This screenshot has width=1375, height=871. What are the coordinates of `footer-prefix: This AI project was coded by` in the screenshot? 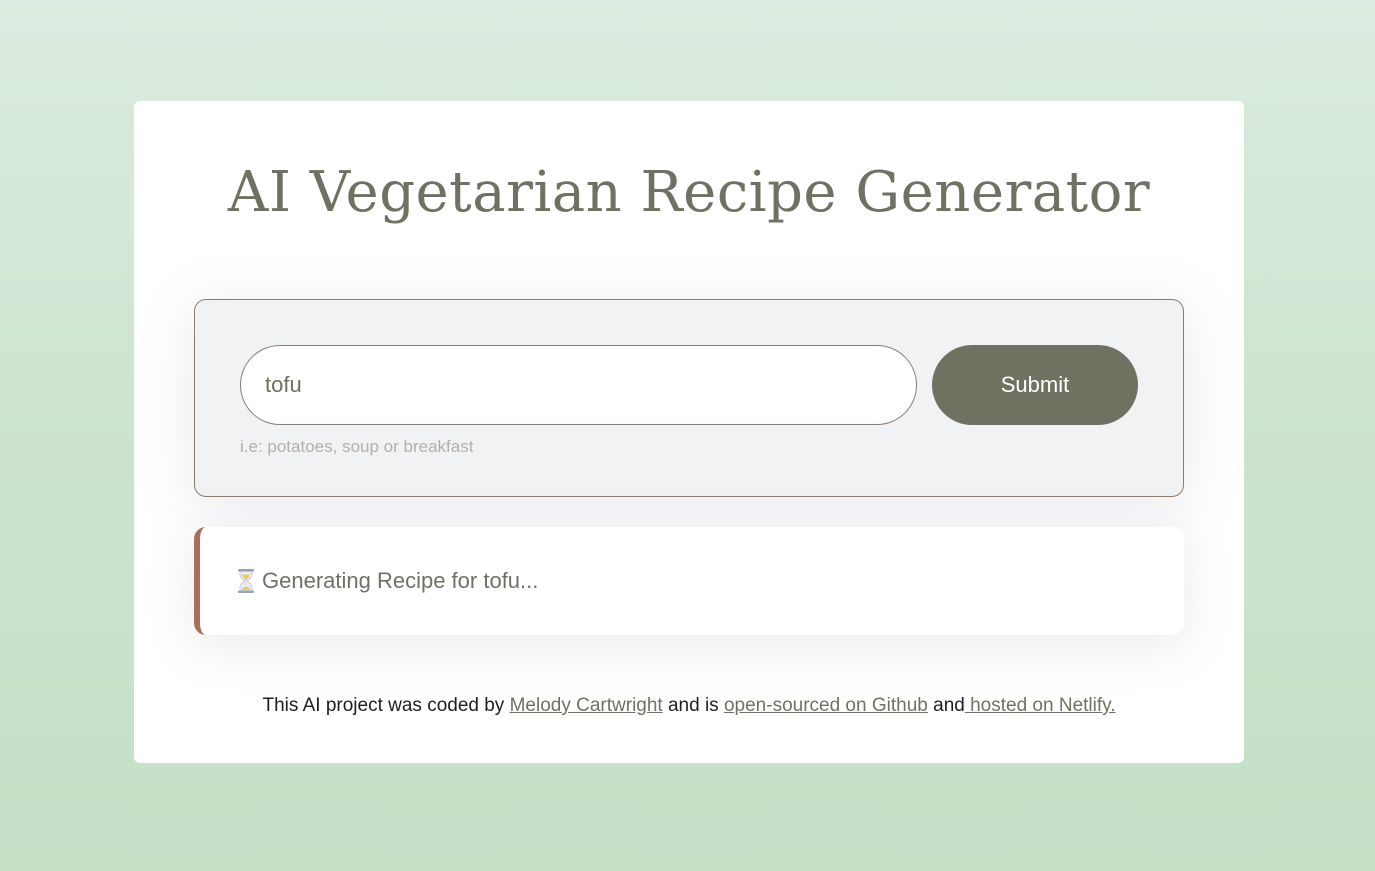 It's located at (386, 705).